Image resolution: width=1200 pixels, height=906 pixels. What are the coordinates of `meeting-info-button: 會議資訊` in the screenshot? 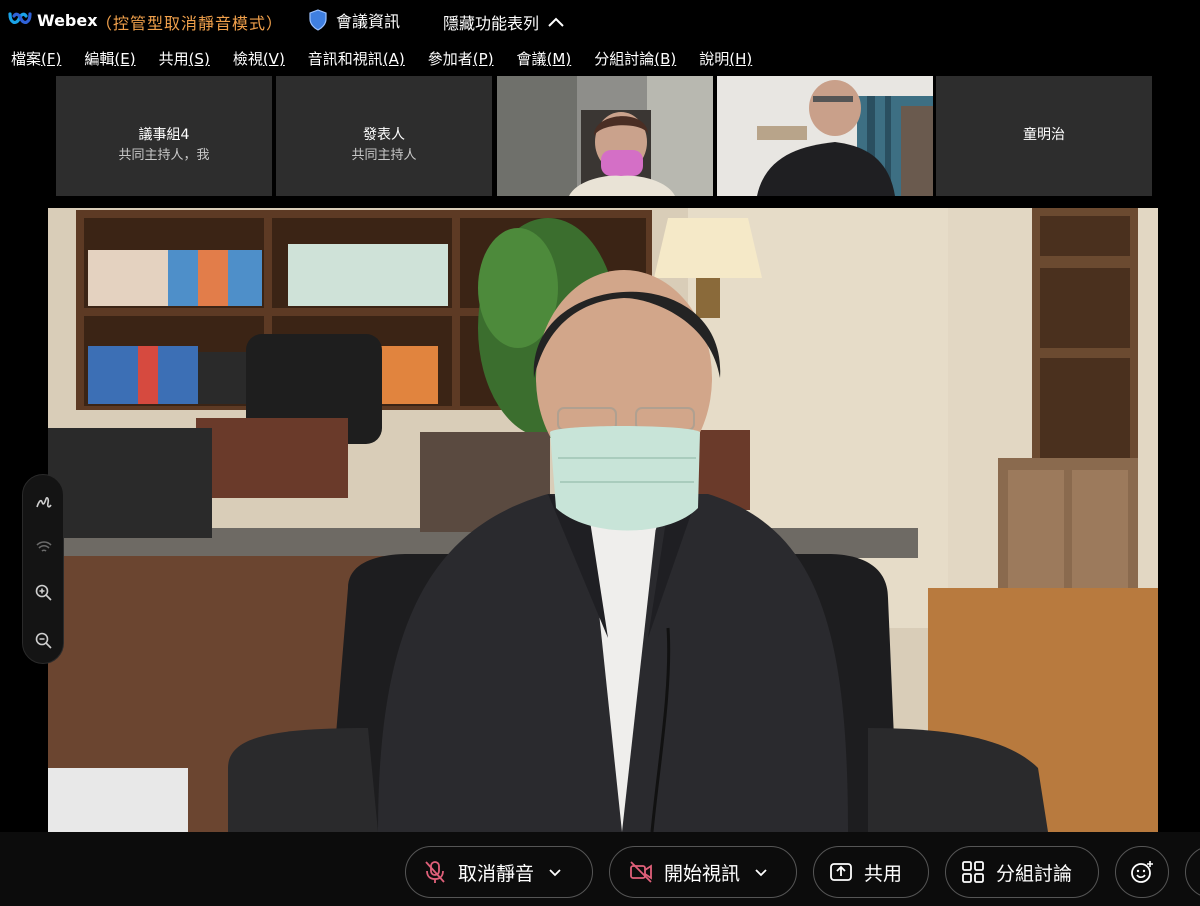 It's located at (354, 20).